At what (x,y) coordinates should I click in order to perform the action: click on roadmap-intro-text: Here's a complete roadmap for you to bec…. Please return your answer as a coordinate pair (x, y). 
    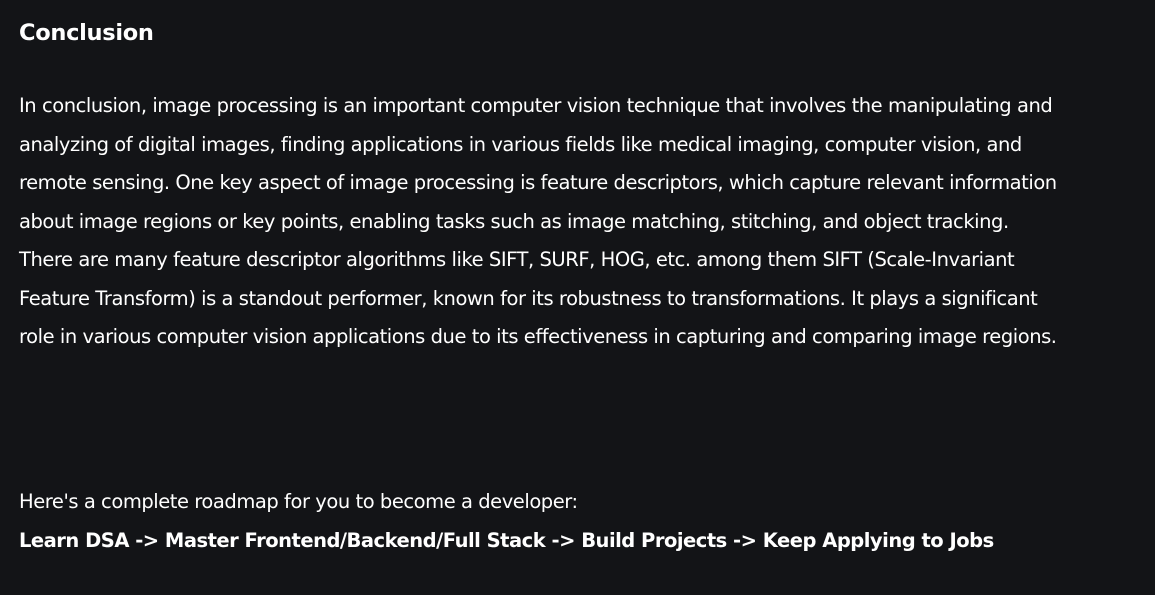
    Looking at the image, I should click on (298, 501).